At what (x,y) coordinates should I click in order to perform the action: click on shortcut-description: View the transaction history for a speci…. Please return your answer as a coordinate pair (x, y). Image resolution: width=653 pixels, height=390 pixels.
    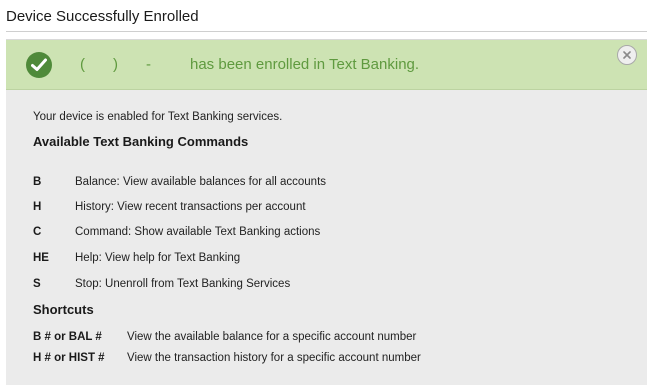
    Looking at the image, I should click on (274, 358).